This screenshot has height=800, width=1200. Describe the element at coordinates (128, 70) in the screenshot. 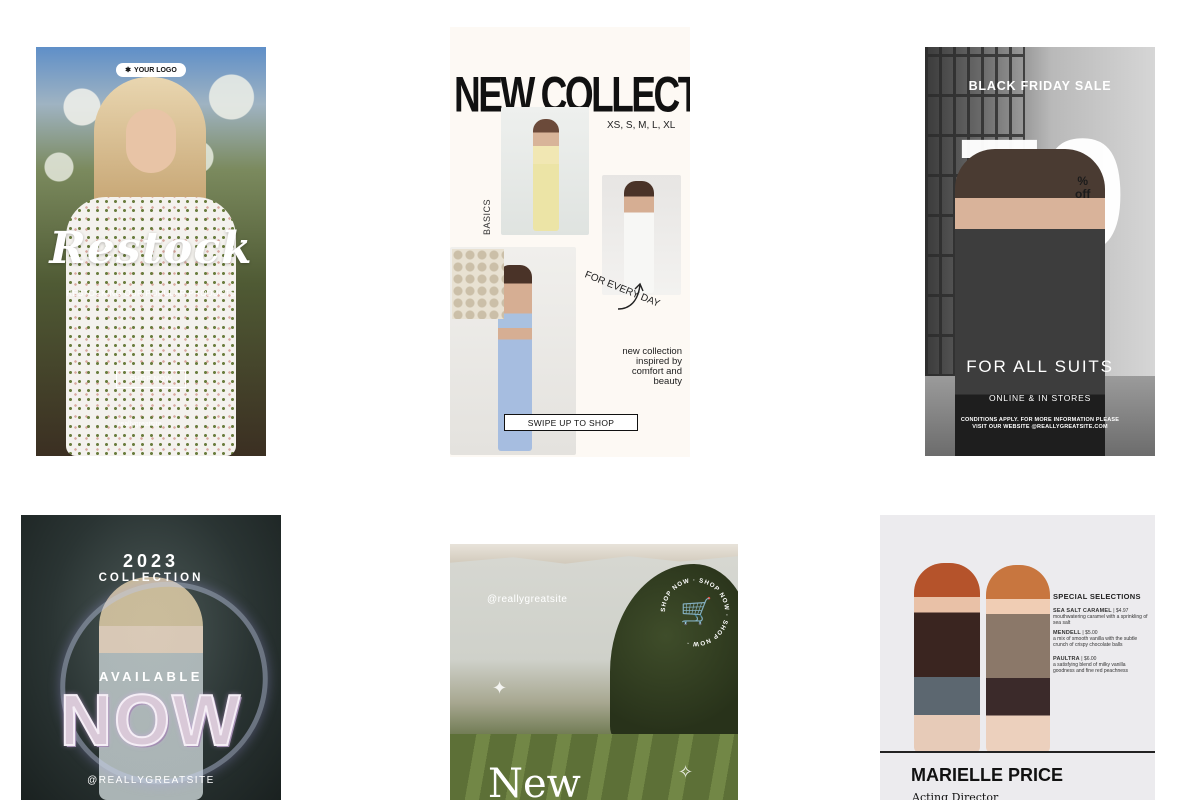

I see `logo-icon: ✱` at that location.